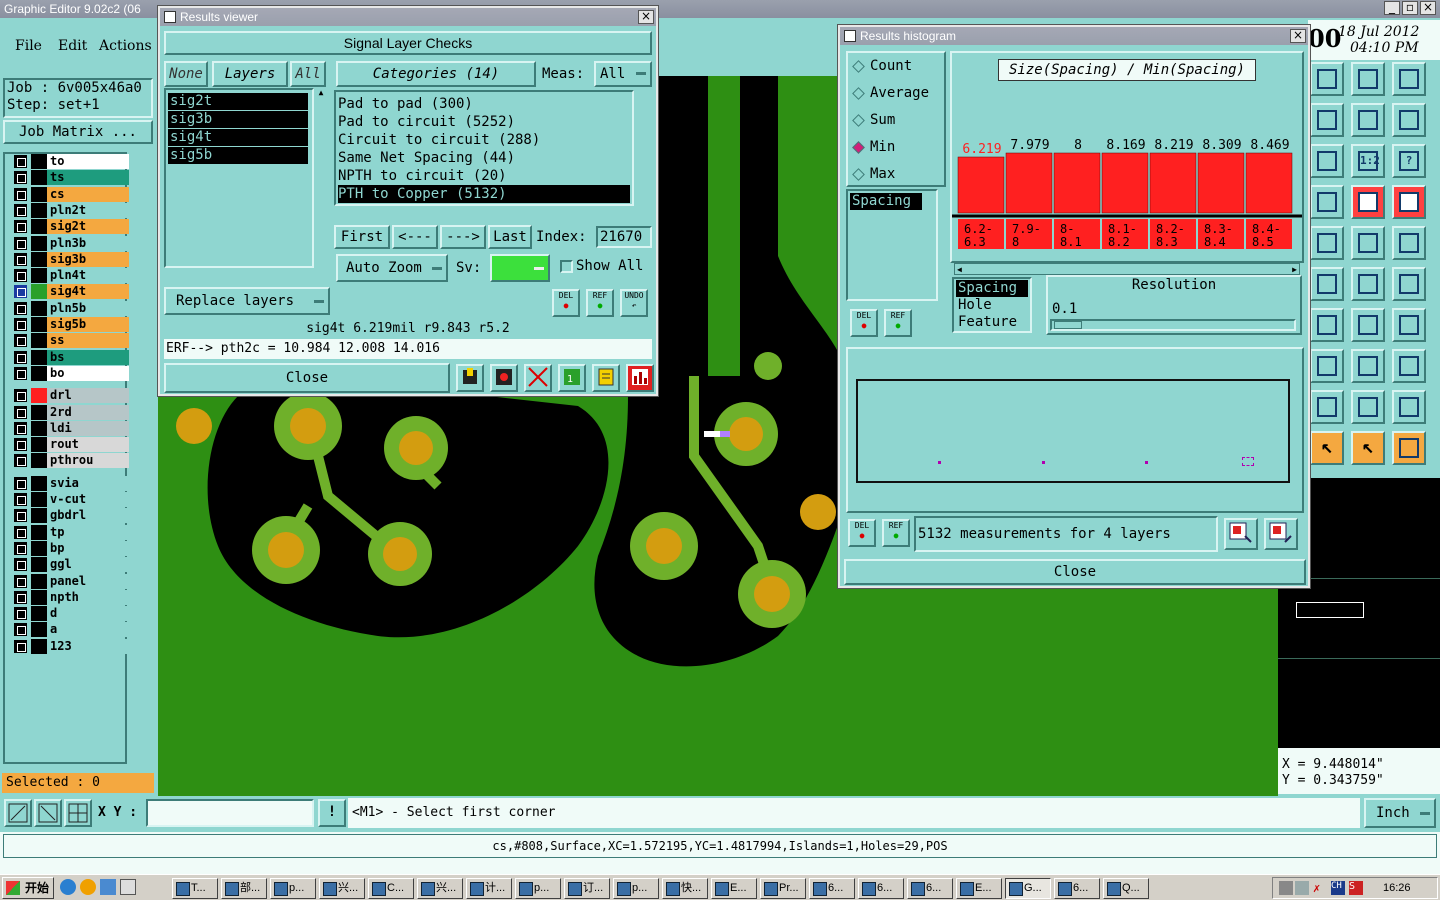 The image size is (1440, 900). Describe the element at coordinates (1409, 202) in the screenshot. I see `network-icon` at that location.